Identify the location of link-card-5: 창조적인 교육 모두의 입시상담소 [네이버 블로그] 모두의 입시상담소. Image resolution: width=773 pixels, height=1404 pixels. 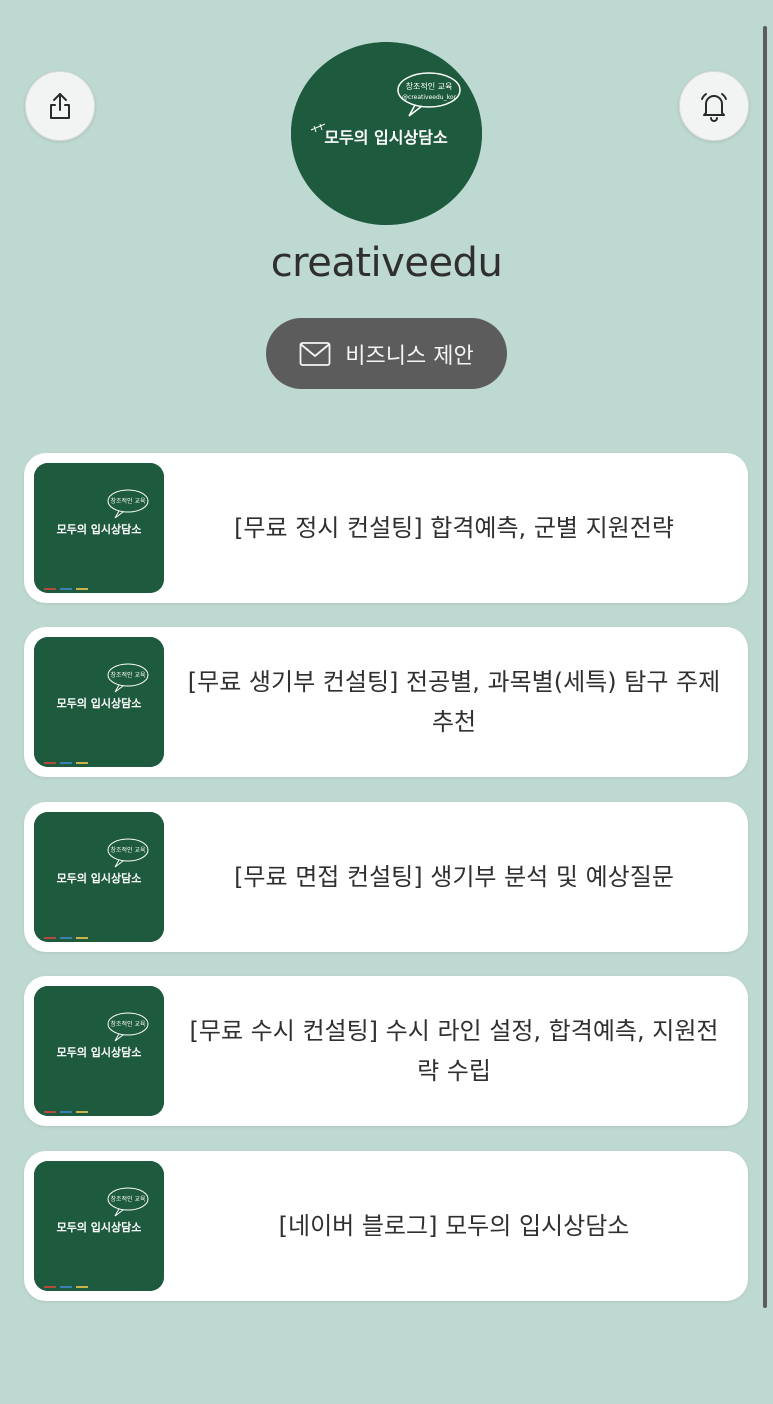
(386, 1226).